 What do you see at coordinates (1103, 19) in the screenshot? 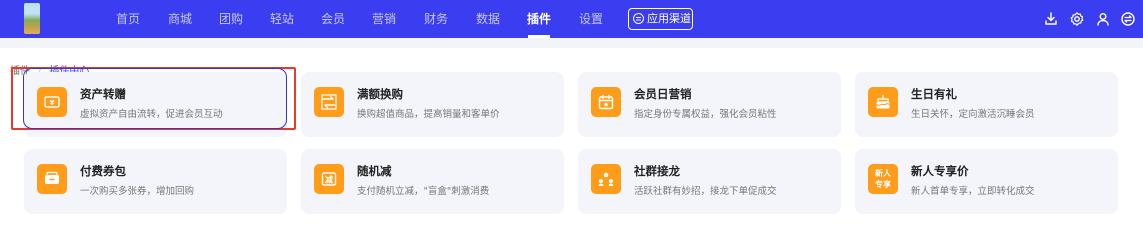
I see `user-icon` at bounding box center [1103, 19].